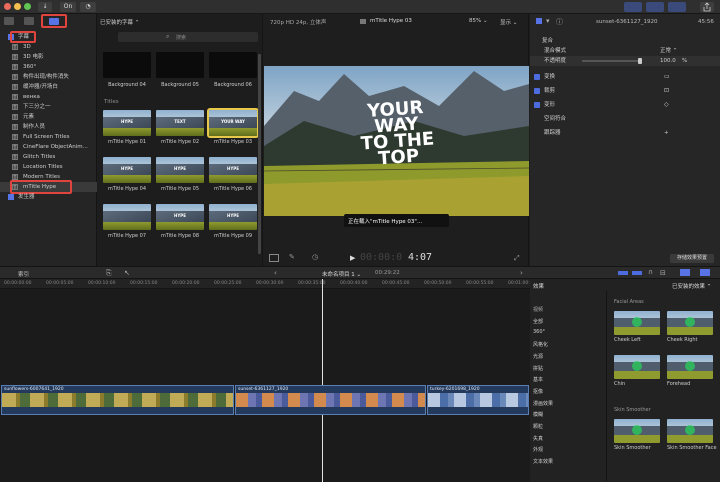  Describe the element at coordinates (612, 61) in the screenshot. I see `opacity-slider` at that location.